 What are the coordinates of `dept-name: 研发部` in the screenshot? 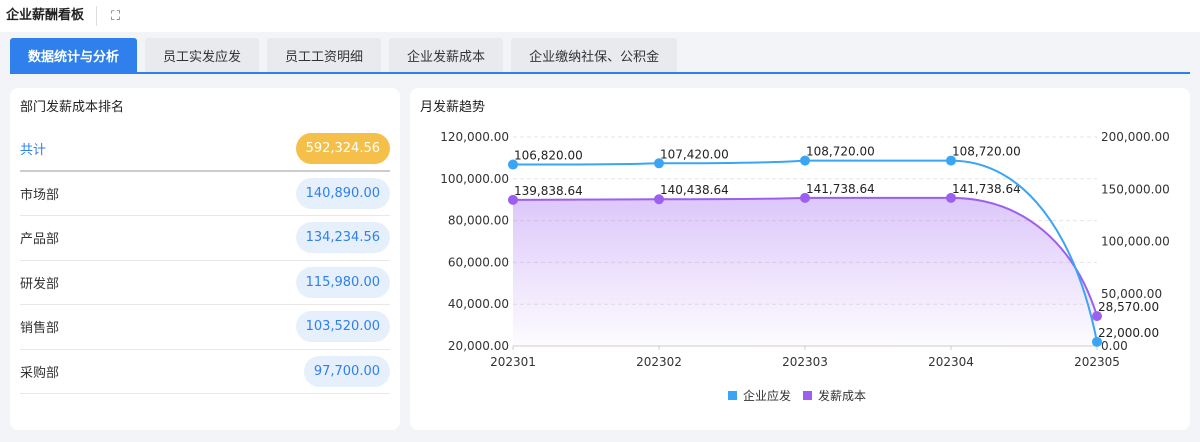 It's located at (40, 284).